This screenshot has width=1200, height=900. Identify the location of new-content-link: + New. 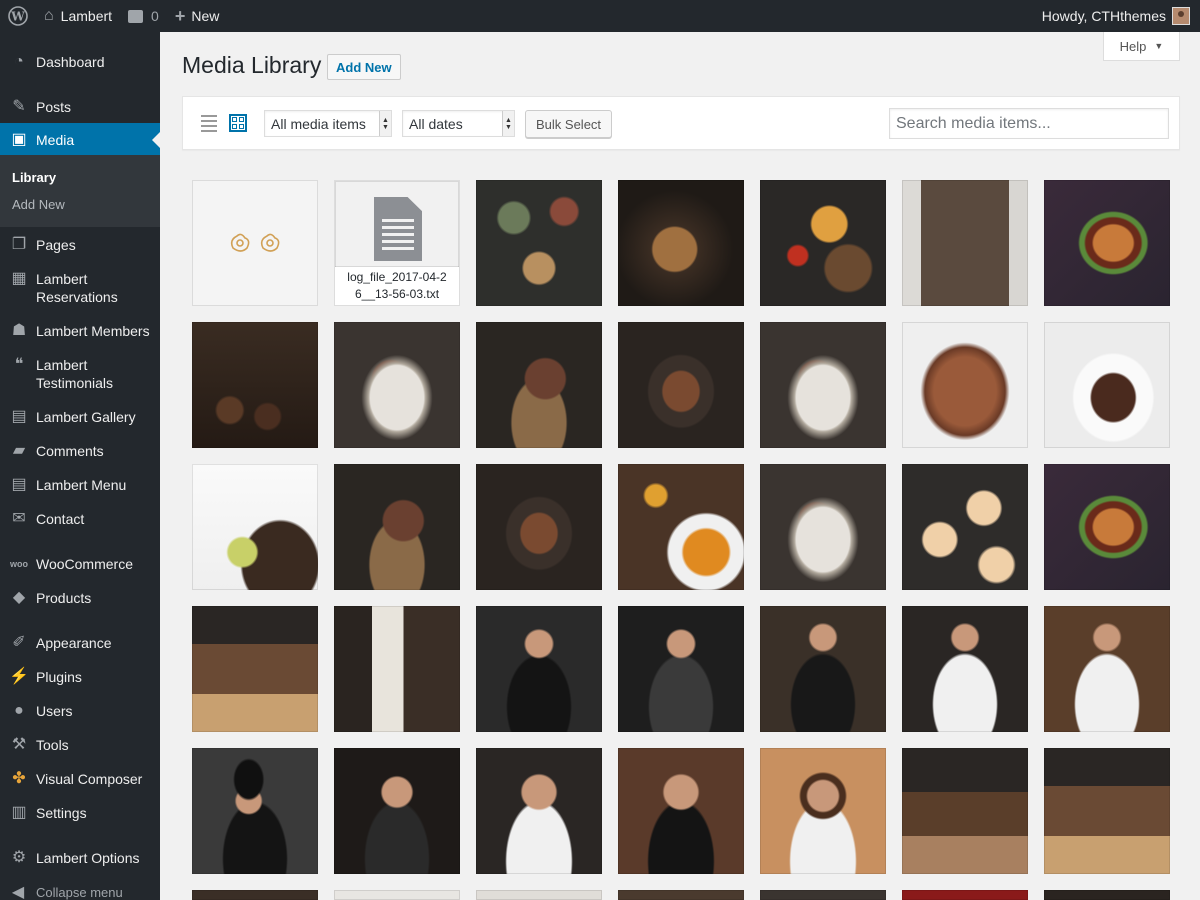
(197, 16).